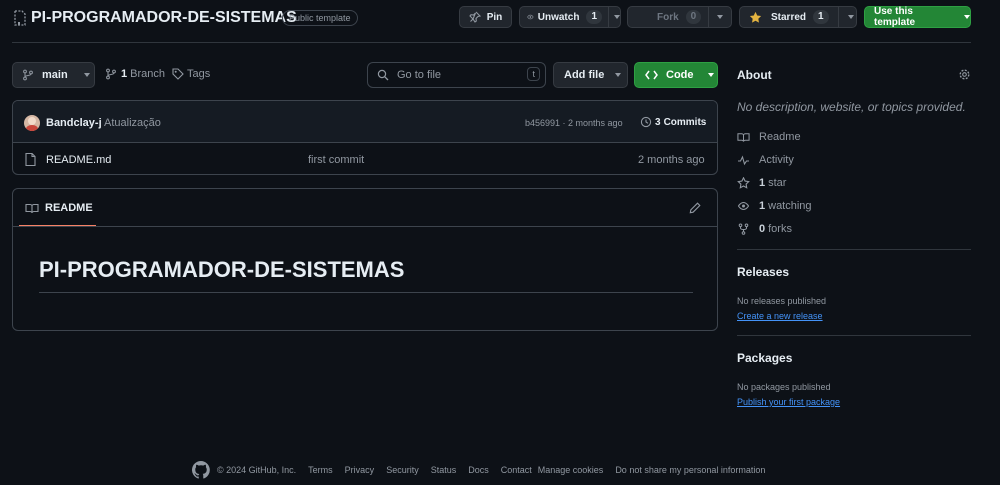 Image resolution: width=1000 pixels, height=485 pixels. Describe the element at coordinates (124, 74) in the screenshot. I see `branch-count: 1` at that location.